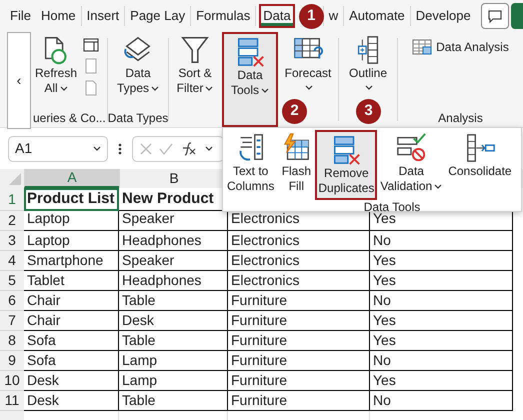 The height and width of the screenshot is (420, 523). I want to click on row-header: 11, so click(12, 401).